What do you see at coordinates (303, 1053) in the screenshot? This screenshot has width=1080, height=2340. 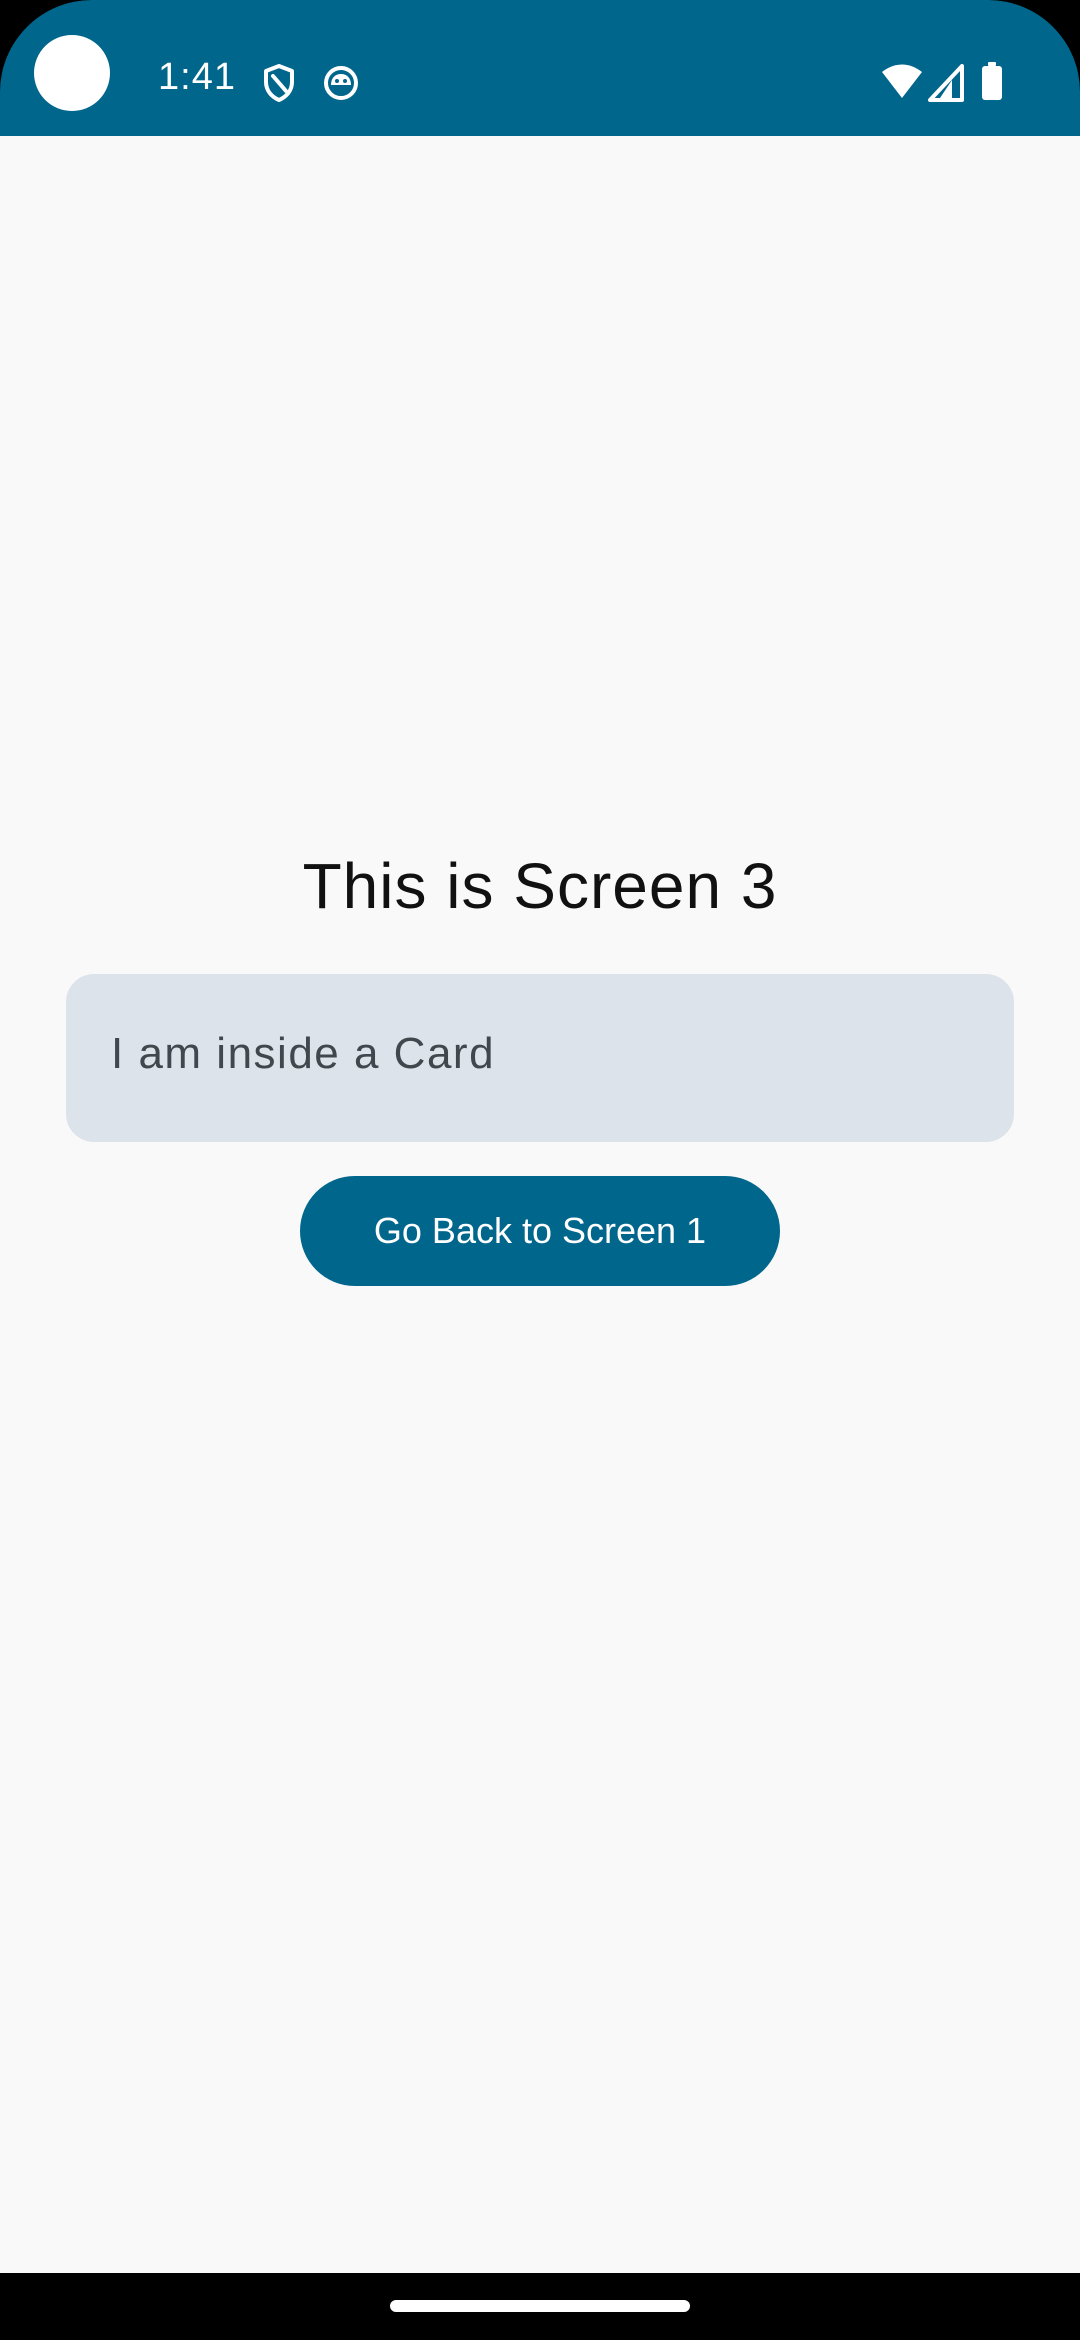 I see `card-text: I am inside a Card` at bounding box center [303, 1053].